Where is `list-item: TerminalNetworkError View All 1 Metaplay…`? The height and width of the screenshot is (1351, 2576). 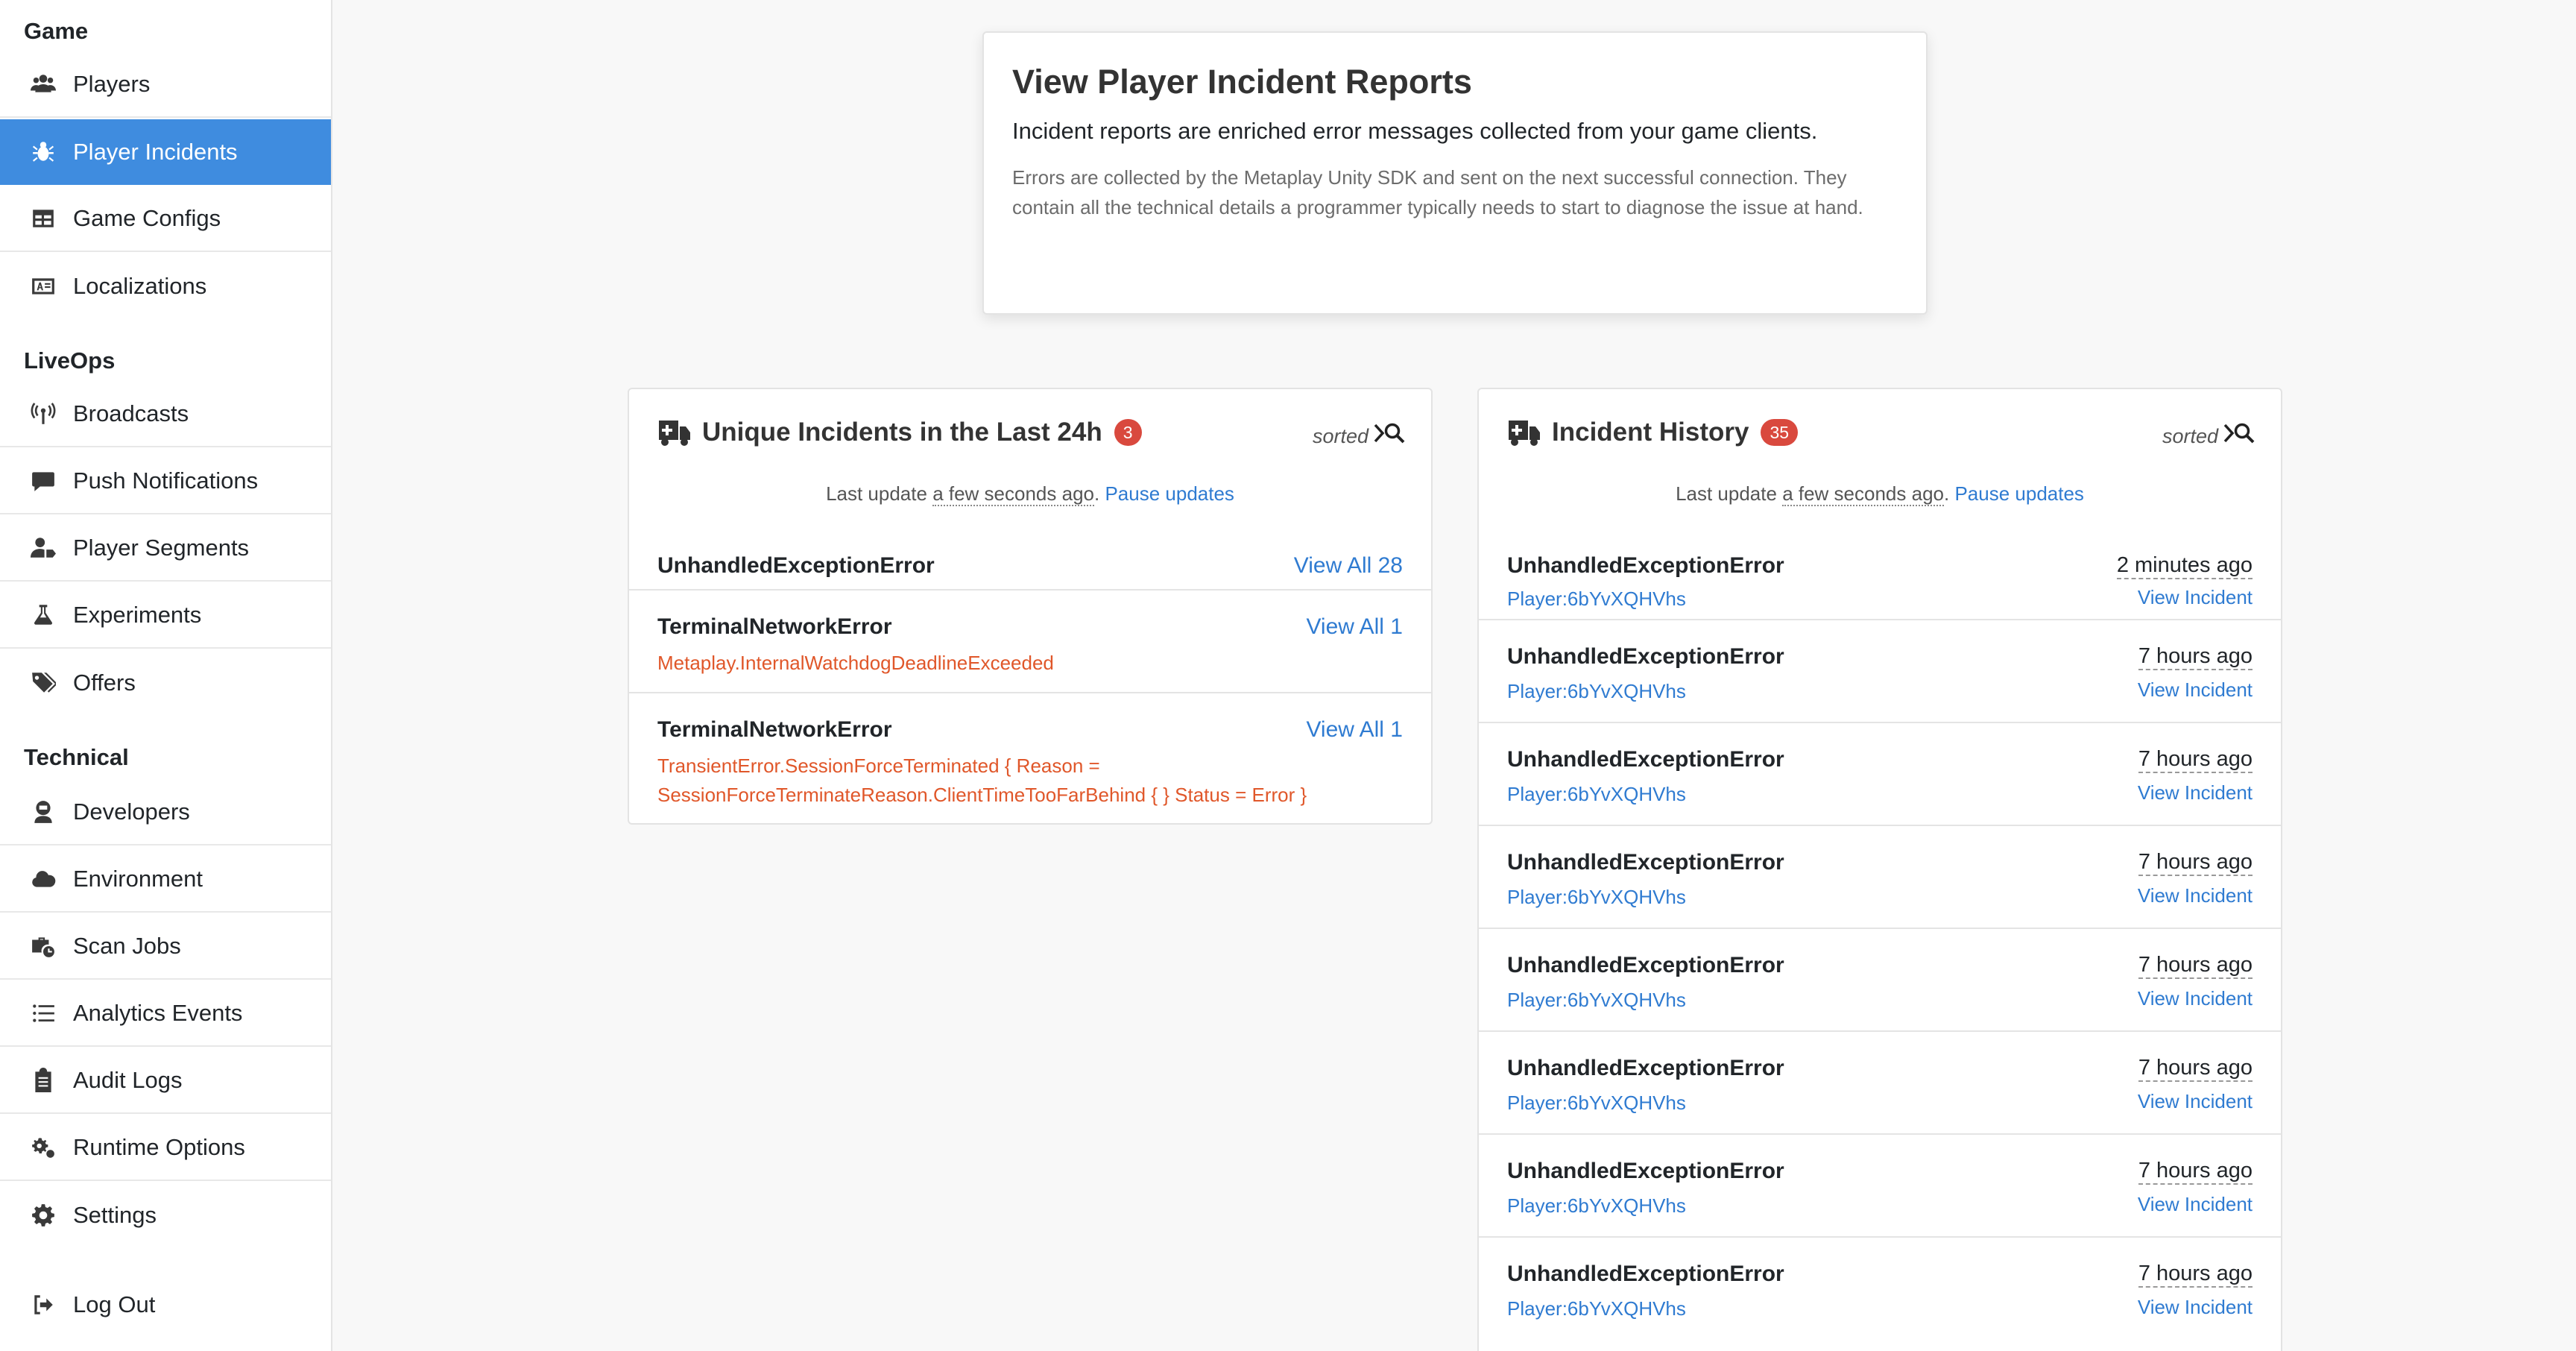 list-item: TerminalNetworkError View All 1 Metaplay… is located at coordinates (1030, 641).